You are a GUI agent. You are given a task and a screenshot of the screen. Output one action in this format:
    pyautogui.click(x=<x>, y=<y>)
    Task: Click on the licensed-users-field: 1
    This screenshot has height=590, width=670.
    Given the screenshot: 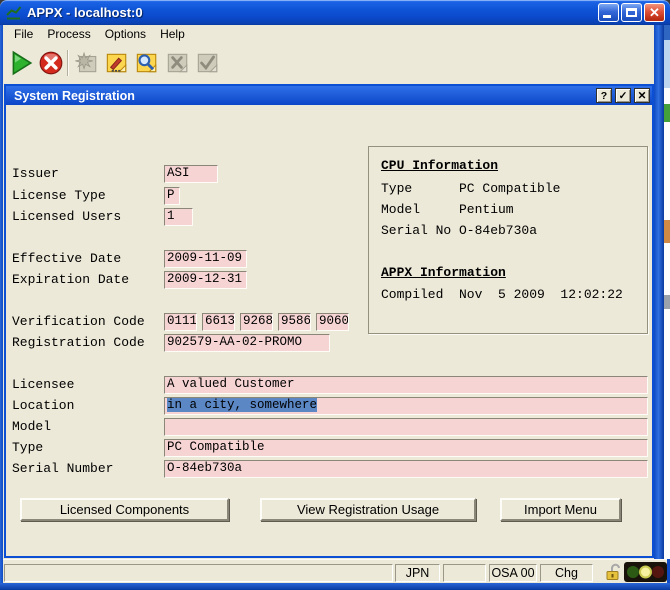 What is the action you would take?
    pyautogui.click(x=178, y=217)
    